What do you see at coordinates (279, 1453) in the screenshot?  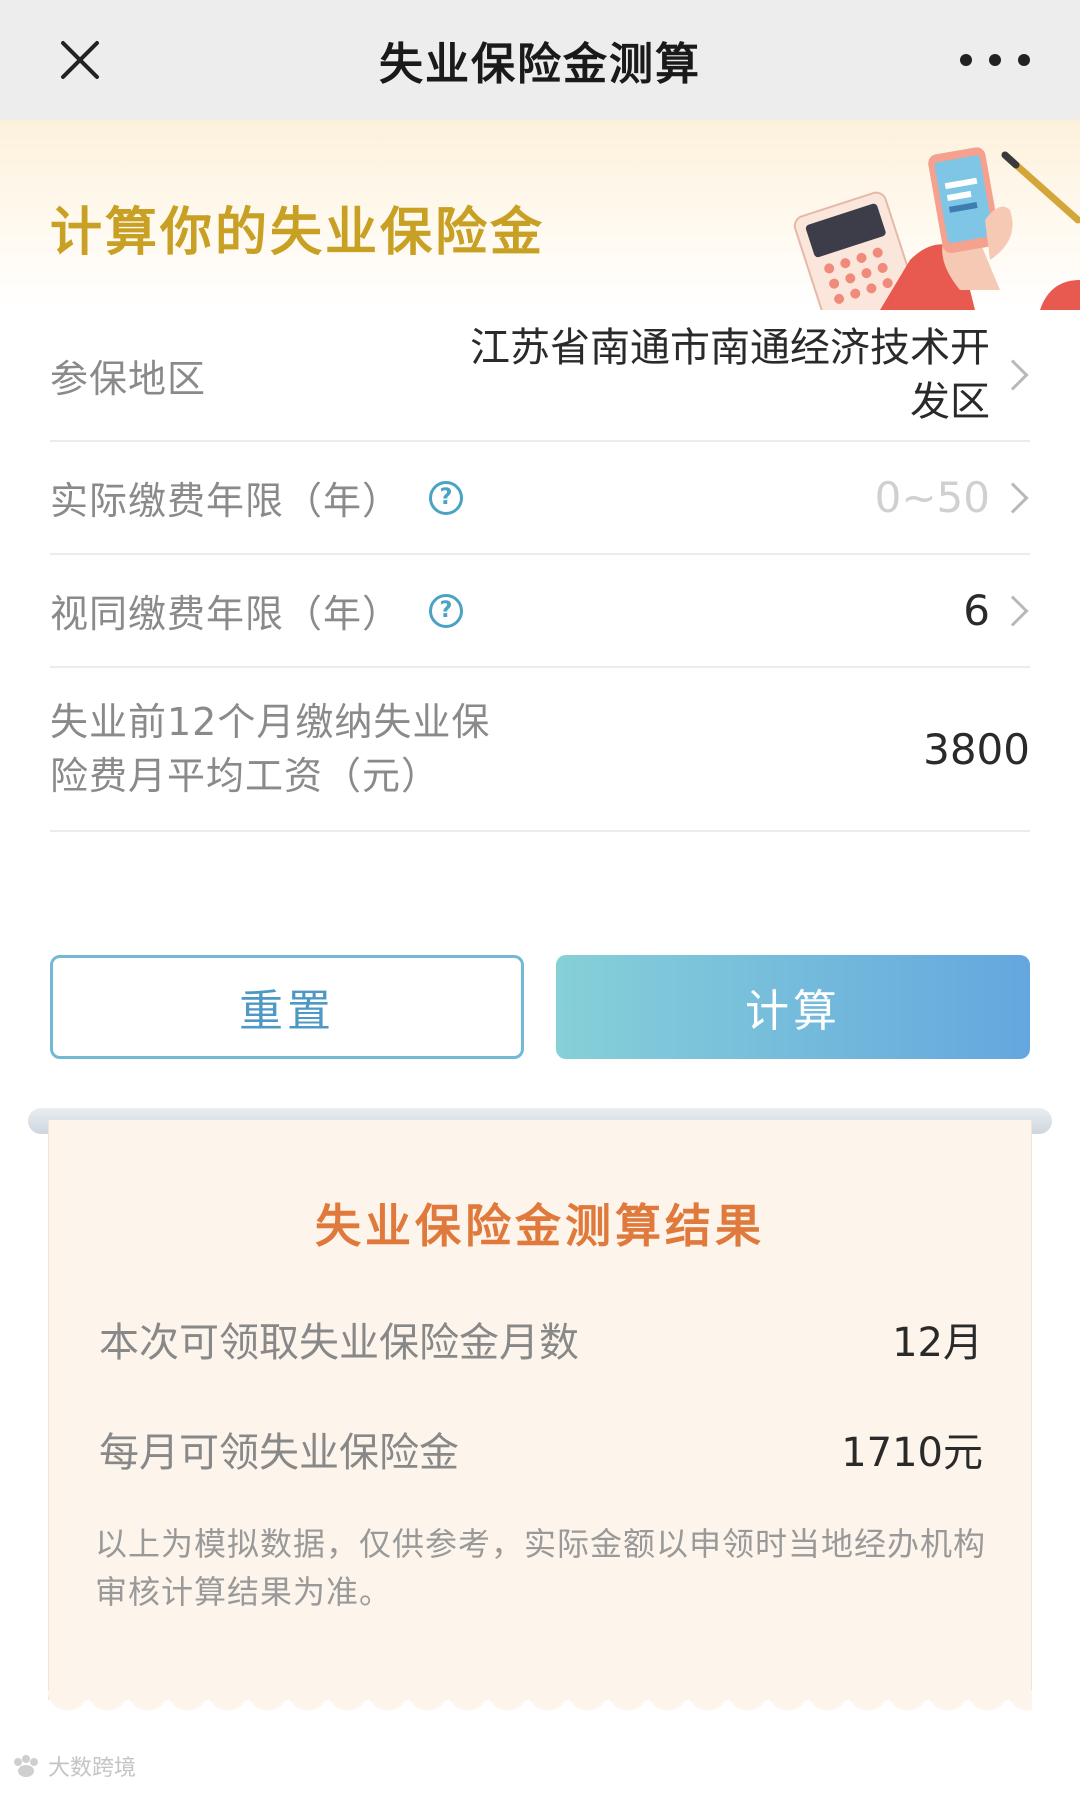 I see `monthly-amount-label: 每月可领失业保险金` at bounding box center [279, 1453].